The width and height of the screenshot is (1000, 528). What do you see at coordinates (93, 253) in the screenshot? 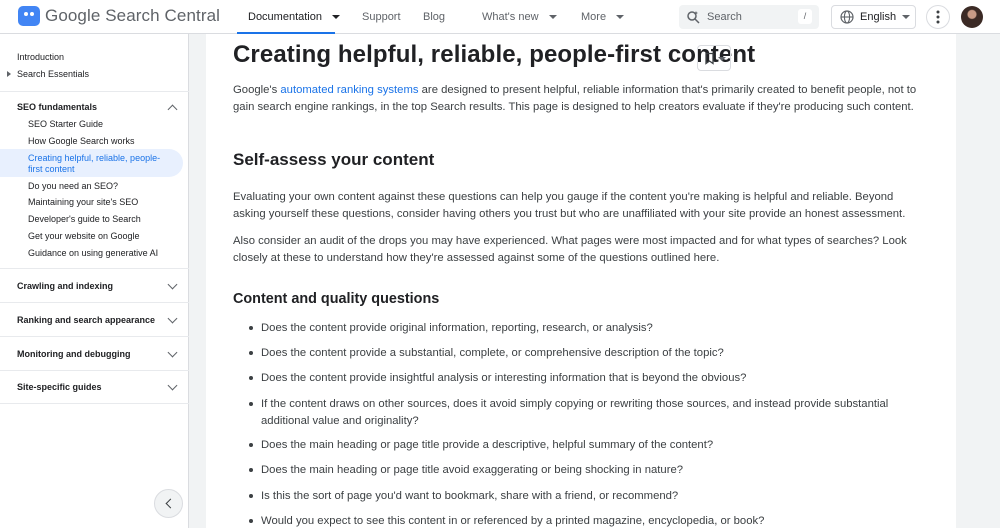
I see `sidebar-item-generative-ai: Guidance on using generative AI` at bounding box center [93, 253].